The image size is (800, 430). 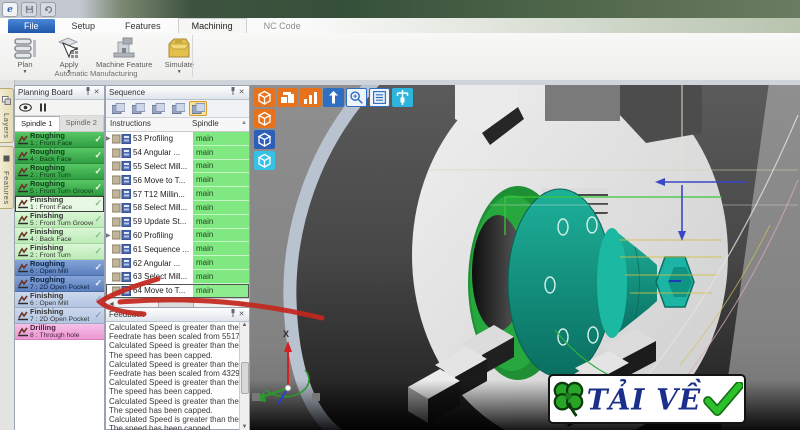 What do you see at coordinates (59, 300) in the screenshot?
I see `planning-item-finishing-6-open-mill: Finishing 6 : Open Mill ✓` at bounding box center [59, 300].